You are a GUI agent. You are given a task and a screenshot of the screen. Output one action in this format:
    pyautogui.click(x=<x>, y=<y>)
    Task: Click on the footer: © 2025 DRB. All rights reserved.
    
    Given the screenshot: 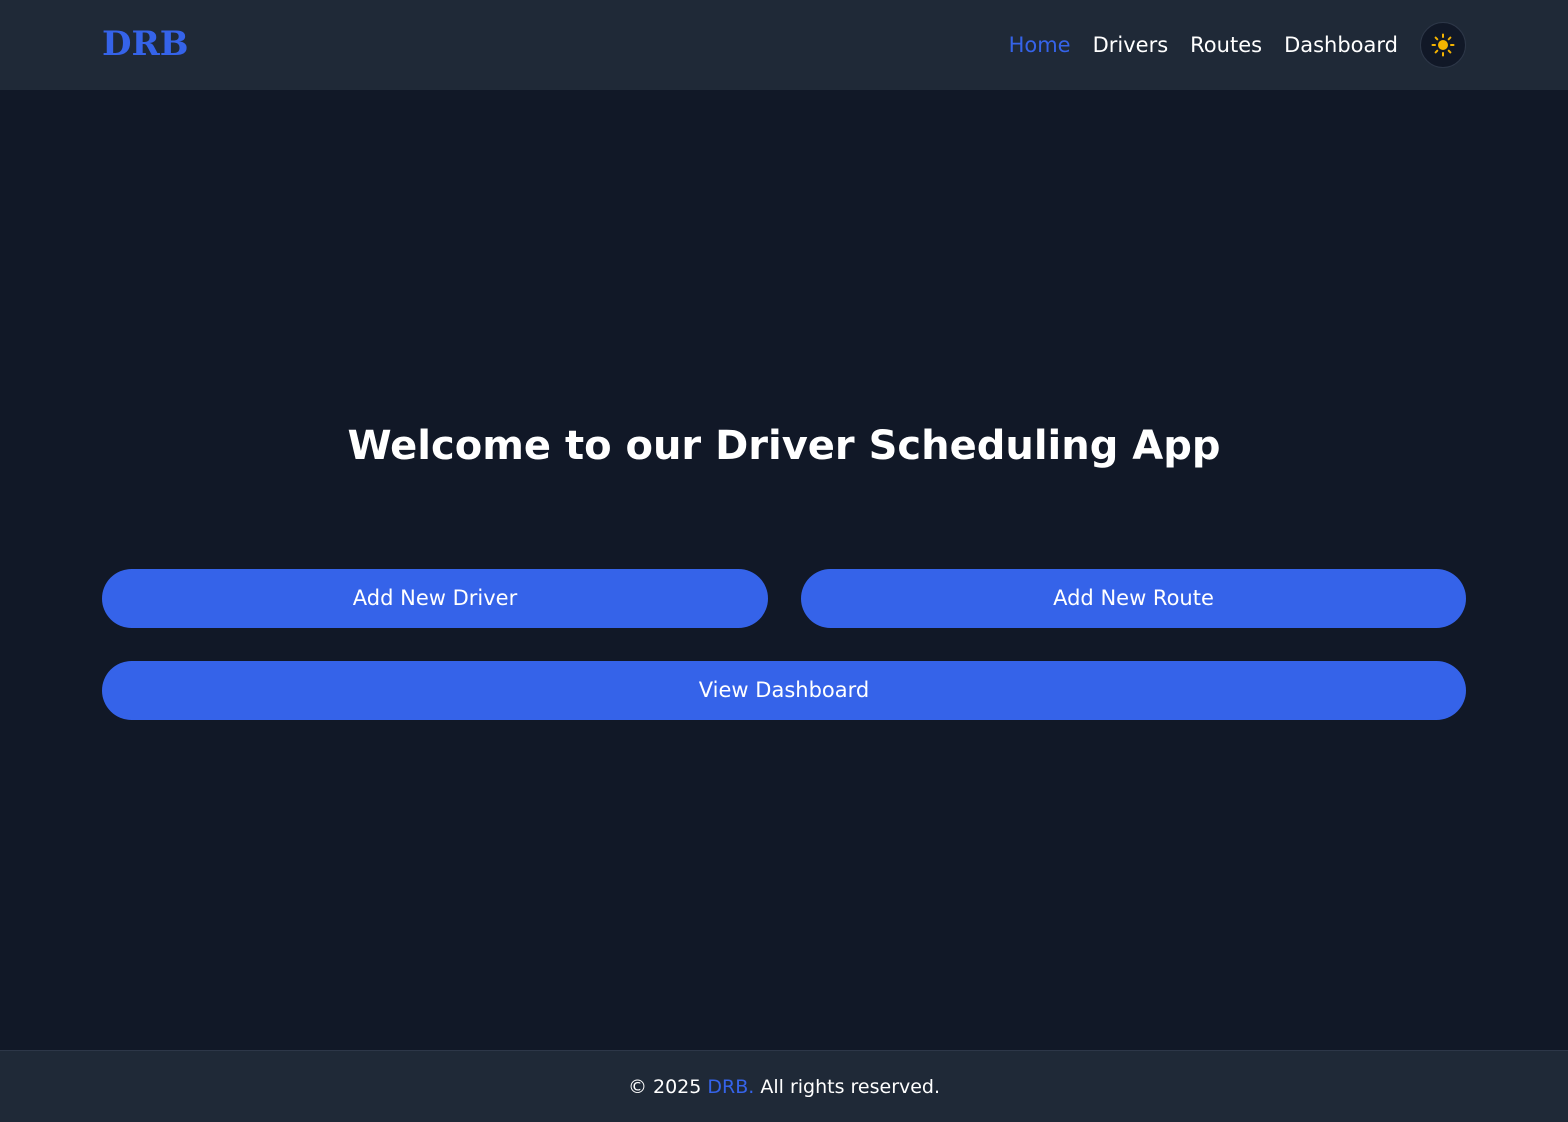 What is the action you would take?
    pyautogui.click(x=784, y=1086)
    